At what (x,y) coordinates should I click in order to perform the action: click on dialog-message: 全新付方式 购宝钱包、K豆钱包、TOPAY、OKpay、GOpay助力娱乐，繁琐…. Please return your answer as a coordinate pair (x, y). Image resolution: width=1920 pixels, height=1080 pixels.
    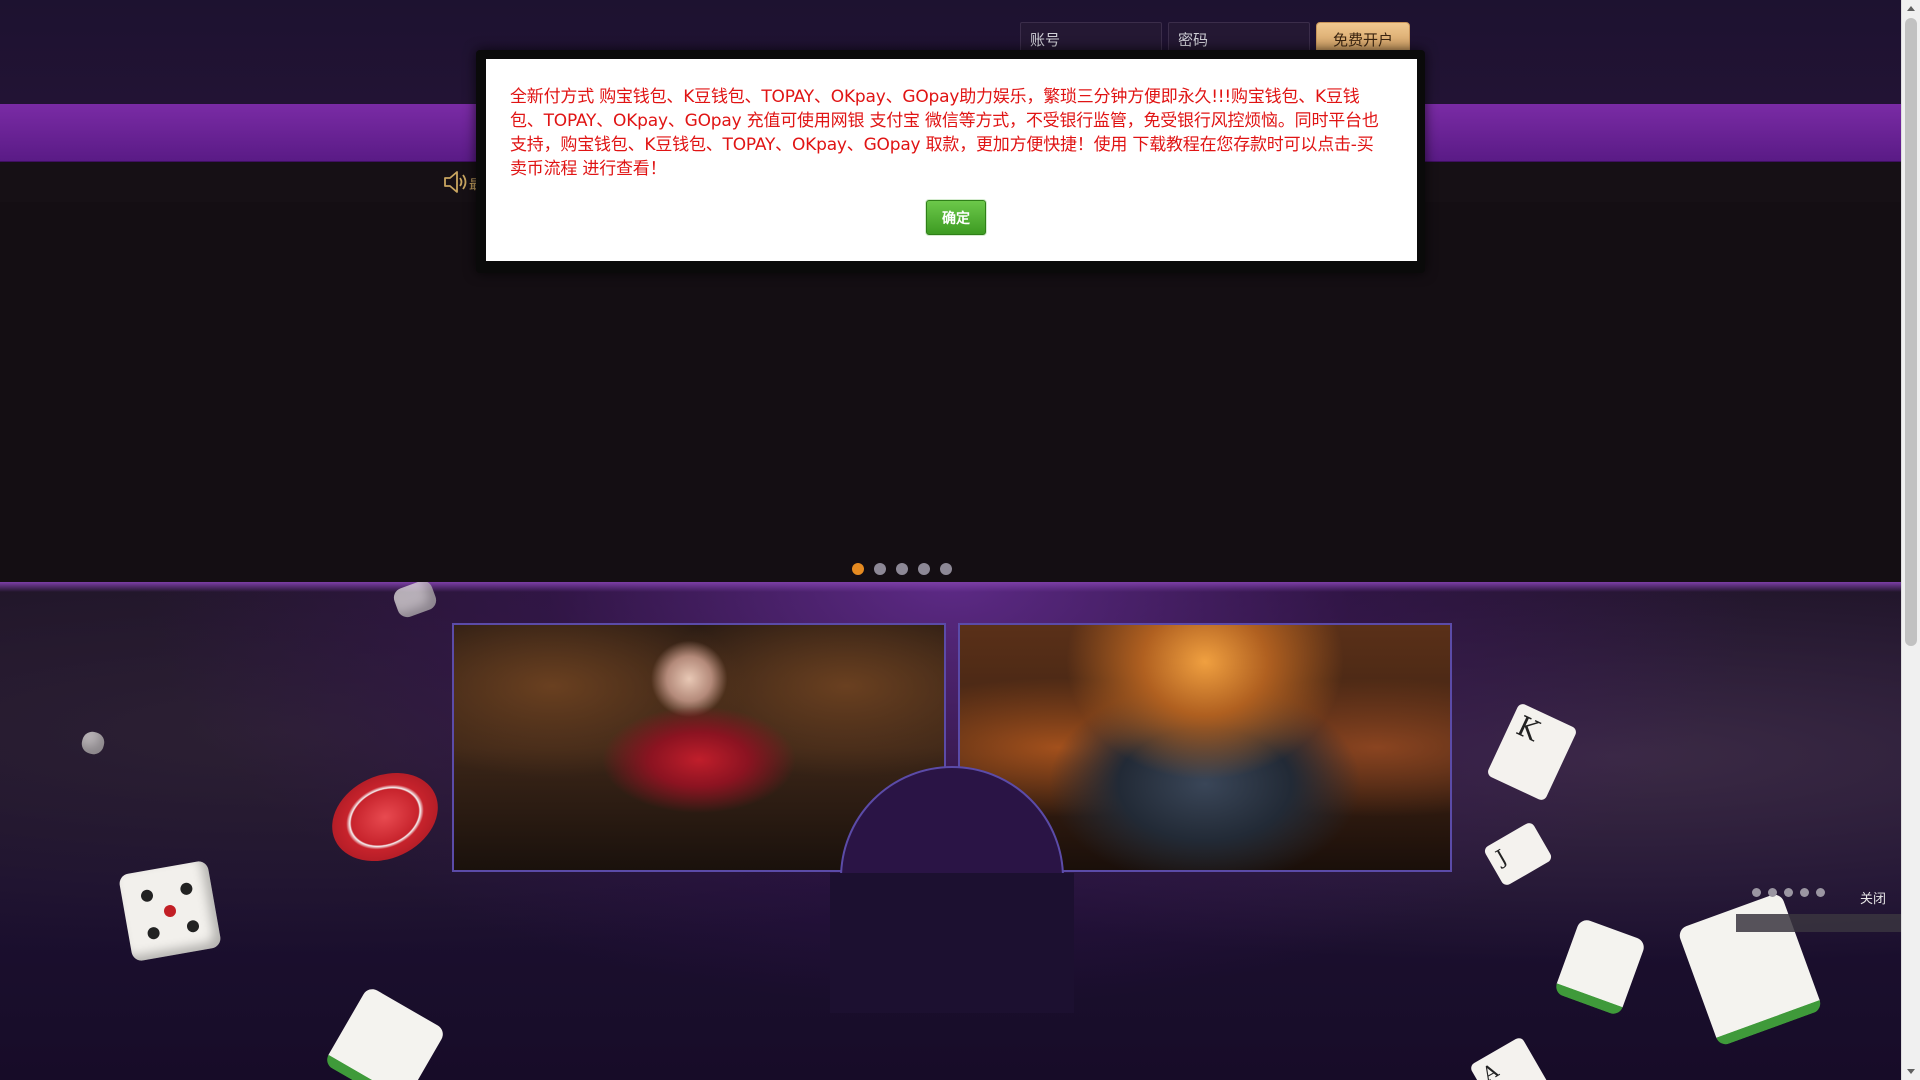
    Looking at the image, I should click on (944, 133).